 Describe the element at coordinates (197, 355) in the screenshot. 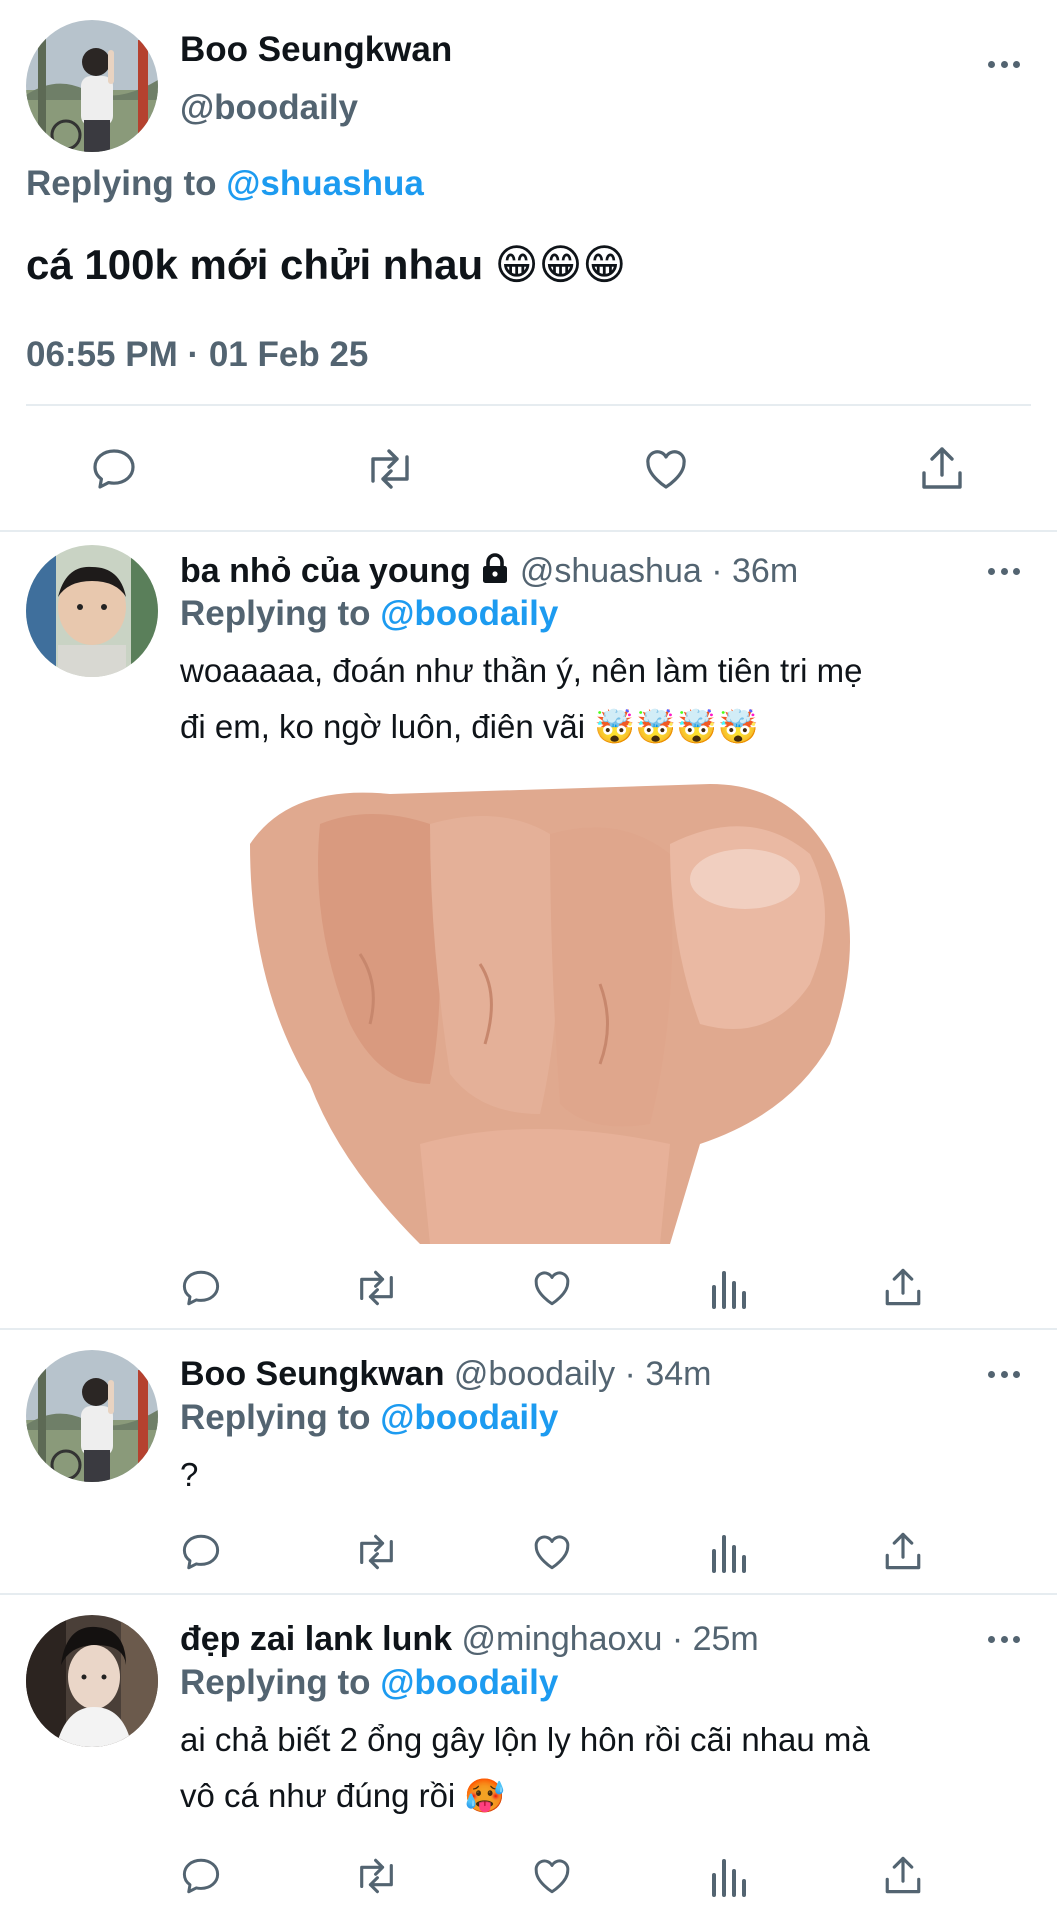

I see `main-timestamp: 06:55 PM · 01 Feb 25` at that location.